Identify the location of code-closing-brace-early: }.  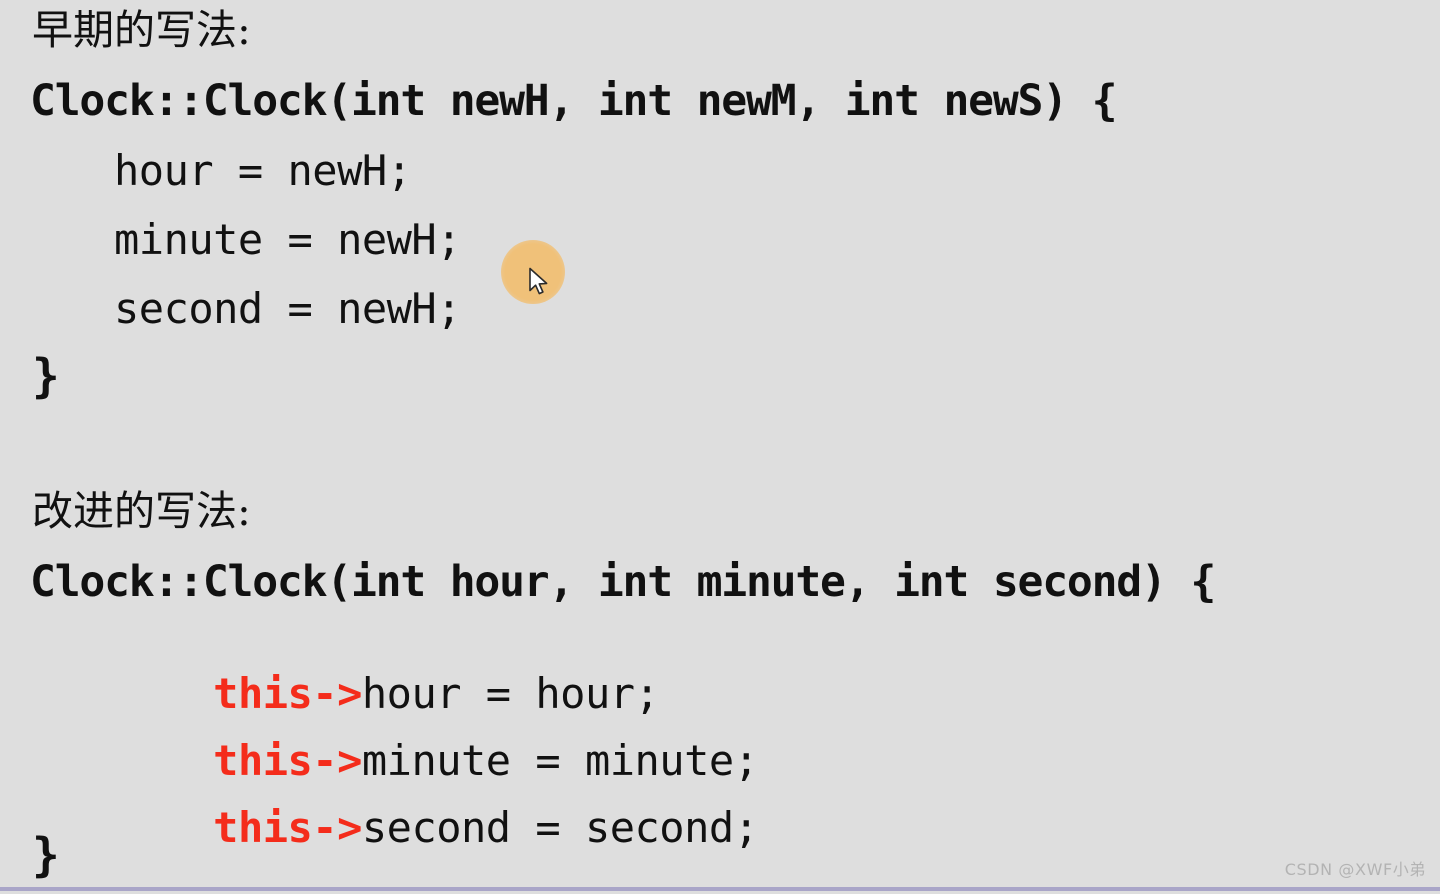
(46, 376).